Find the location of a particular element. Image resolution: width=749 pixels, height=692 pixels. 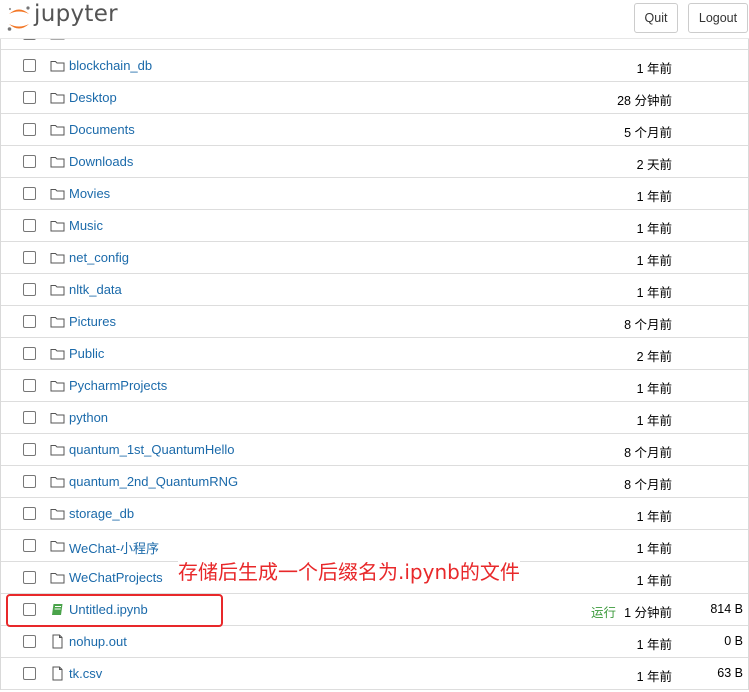

file-name-link: nohup.out is located at coordinates (98, 641).